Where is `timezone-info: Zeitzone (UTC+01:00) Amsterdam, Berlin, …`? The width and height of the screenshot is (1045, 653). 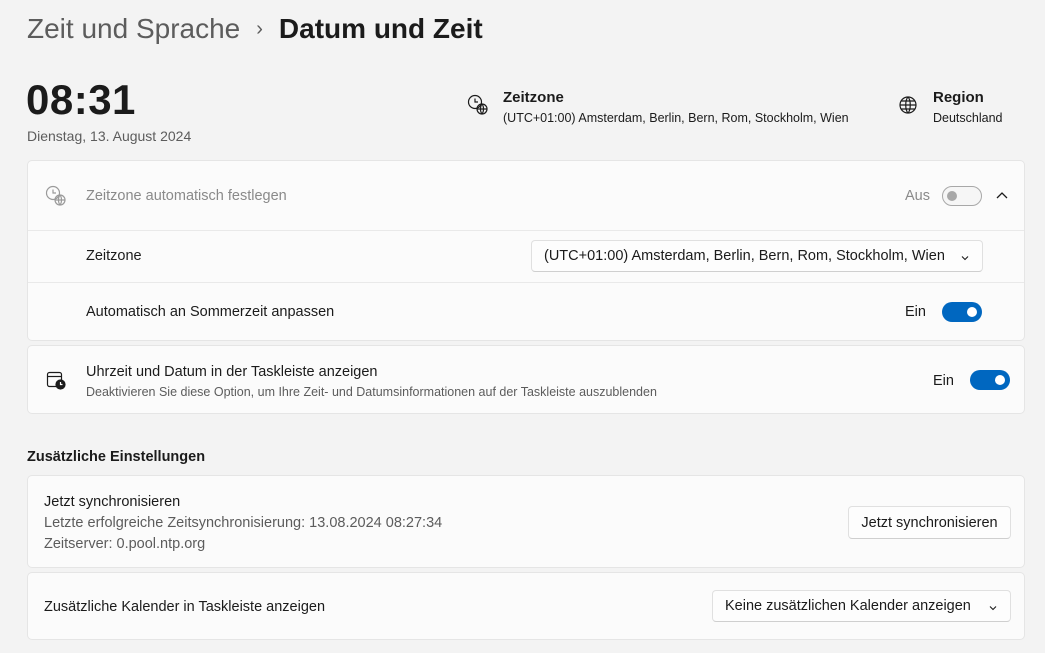
timezone-info: Zeitzone (UTC+01:00) Amsterdam, Berlin, … is located at coordinates (658, 106).